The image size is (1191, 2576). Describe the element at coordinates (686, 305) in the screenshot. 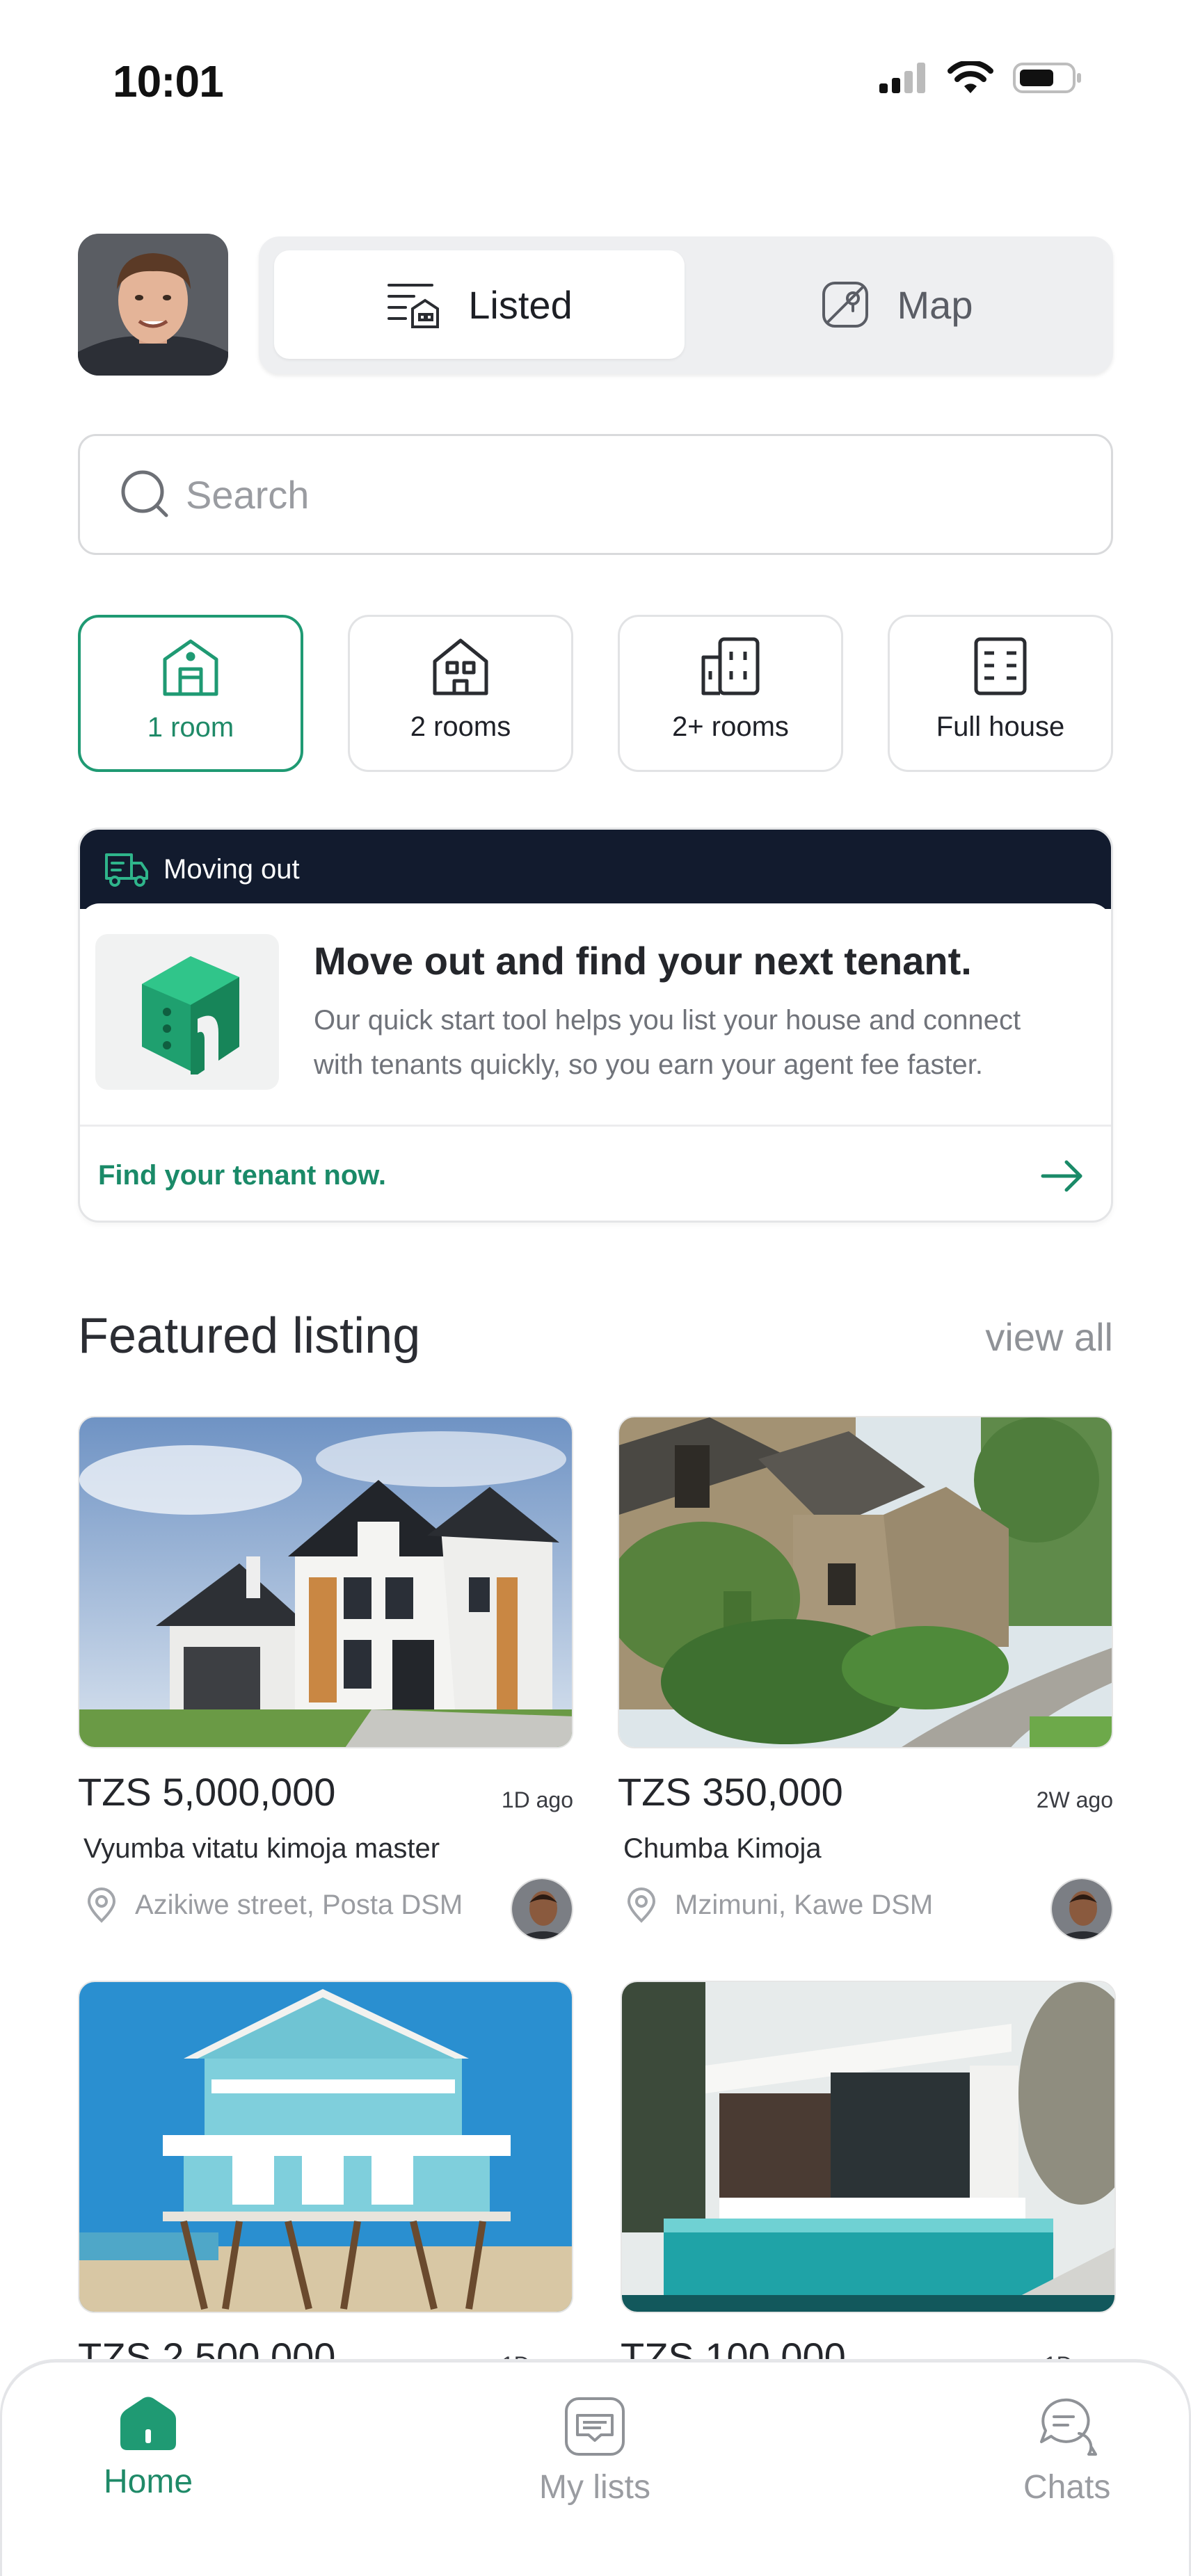

I see `view-toggle: Listed Map` at that location.